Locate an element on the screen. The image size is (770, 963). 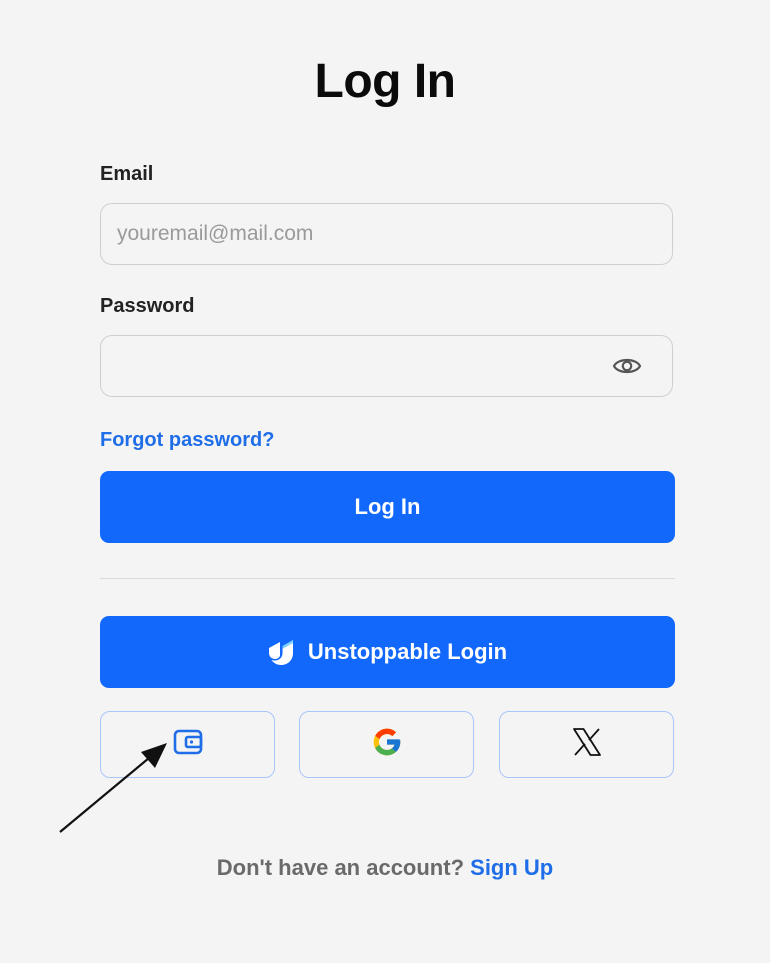
unstoppable-login-label: Unstoppable Login is located at coordinates (407, 651).